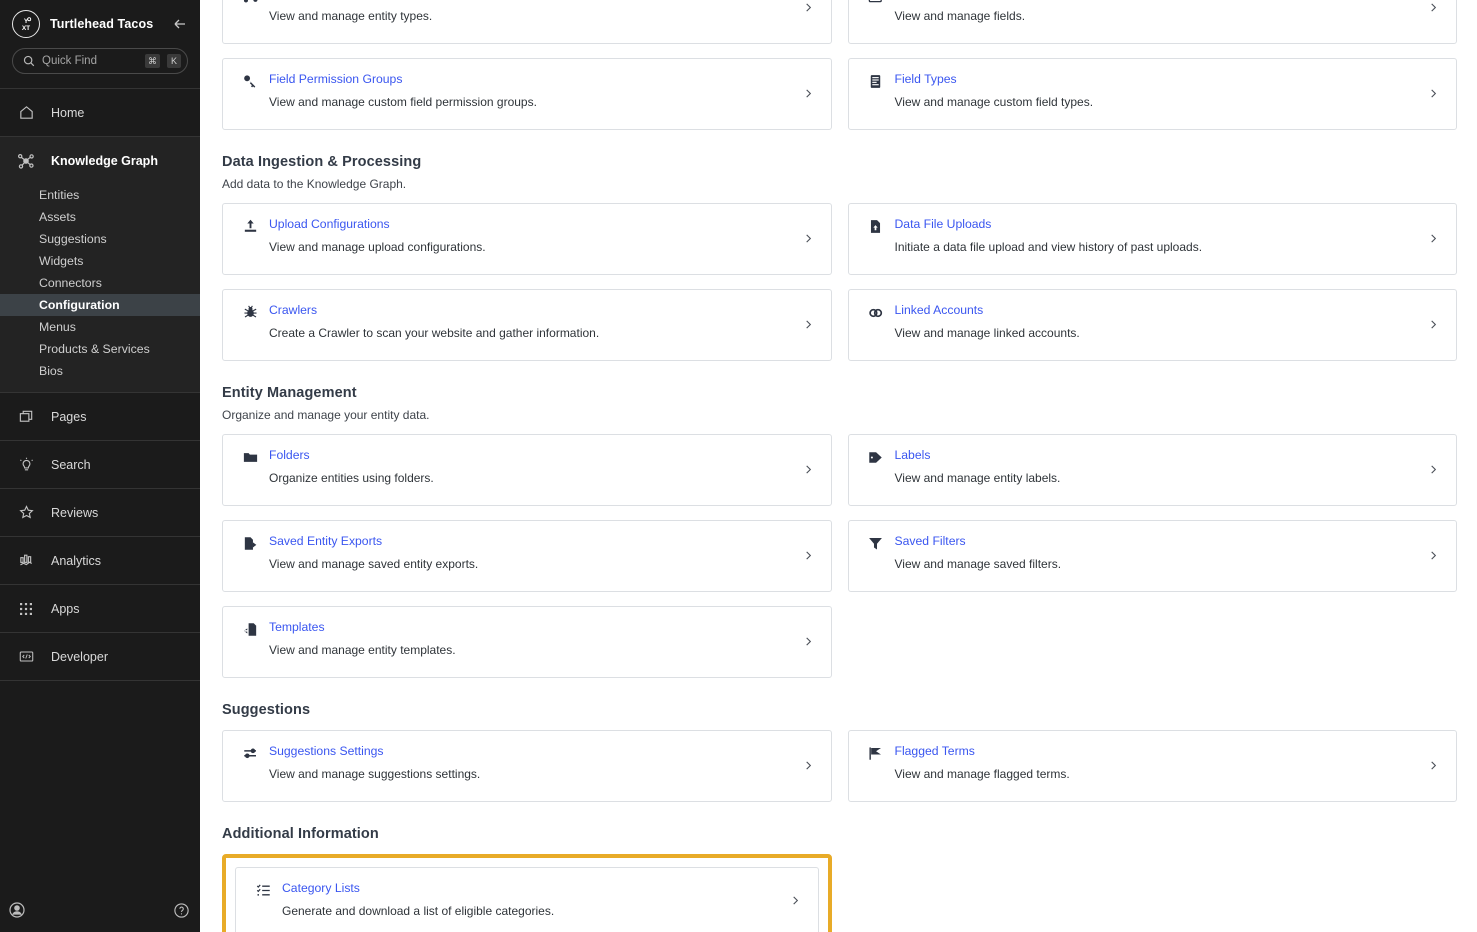  Describe the element at coordinates (374, 564) in the screenshot. I see `card-desc-saved-entity-exports: View and manage saved entity exports.` at that location.